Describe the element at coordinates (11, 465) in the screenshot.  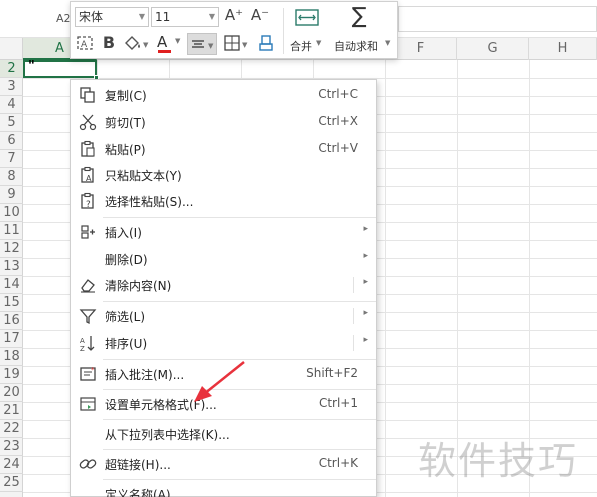
I see `row-header-24: 24` at that location.